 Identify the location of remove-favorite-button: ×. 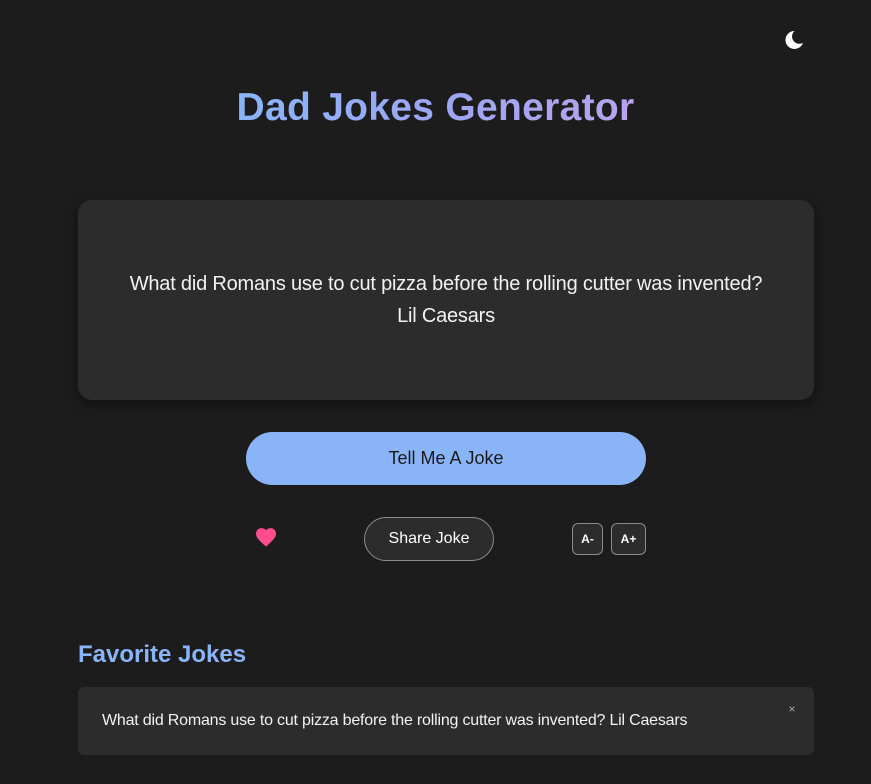
(792, 709).